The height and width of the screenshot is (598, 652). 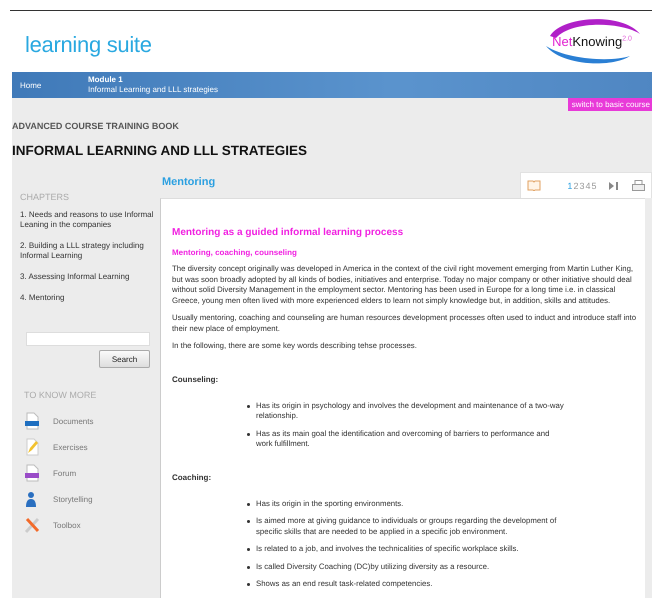 I want to click on chapter-link: 4. Mentoring, so click(x=87, y=298).